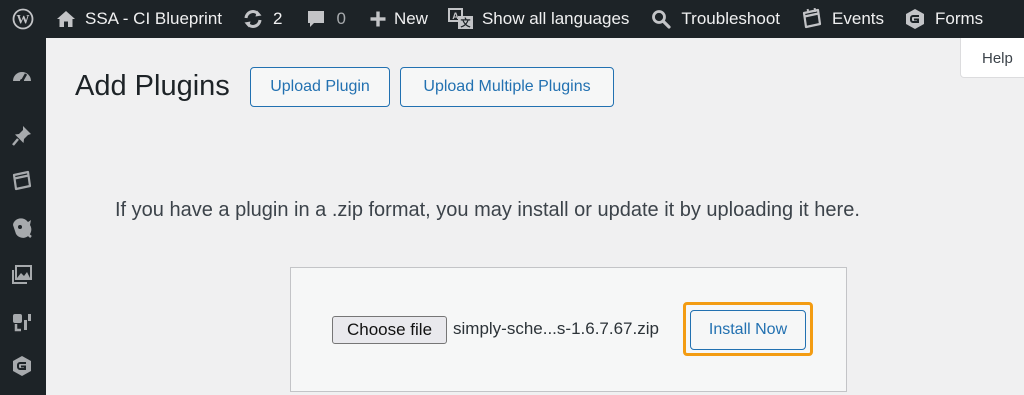  I want to click on svg-text: W, so click(23, 19).